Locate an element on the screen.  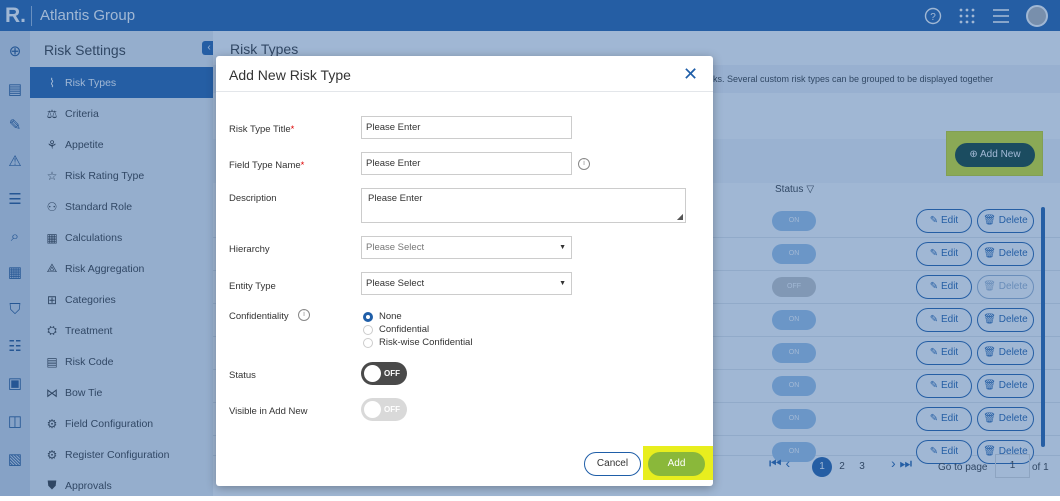
description-textarea: Please Enter ◢ is located at coordinates (523, 205).